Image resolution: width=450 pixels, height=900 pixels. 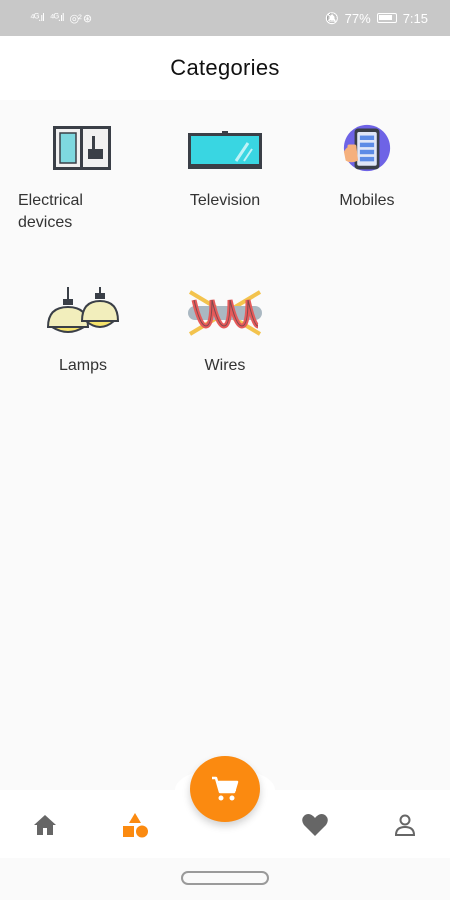 I want to click on heart-icon, so click(x=315, y=825).